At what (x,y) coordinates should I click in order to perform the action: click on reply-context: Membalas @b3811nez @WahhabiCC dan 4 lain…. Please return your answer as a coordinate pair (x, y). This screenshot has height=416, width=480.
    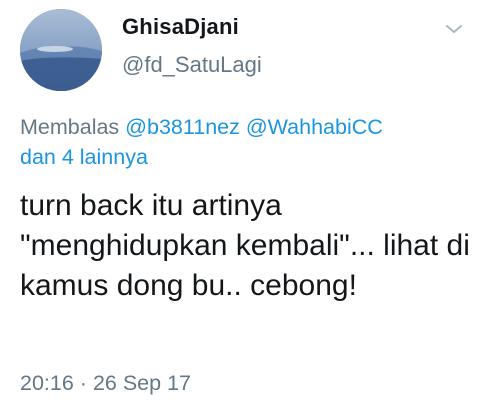
    Looking at the image, I should click on (245, 142).